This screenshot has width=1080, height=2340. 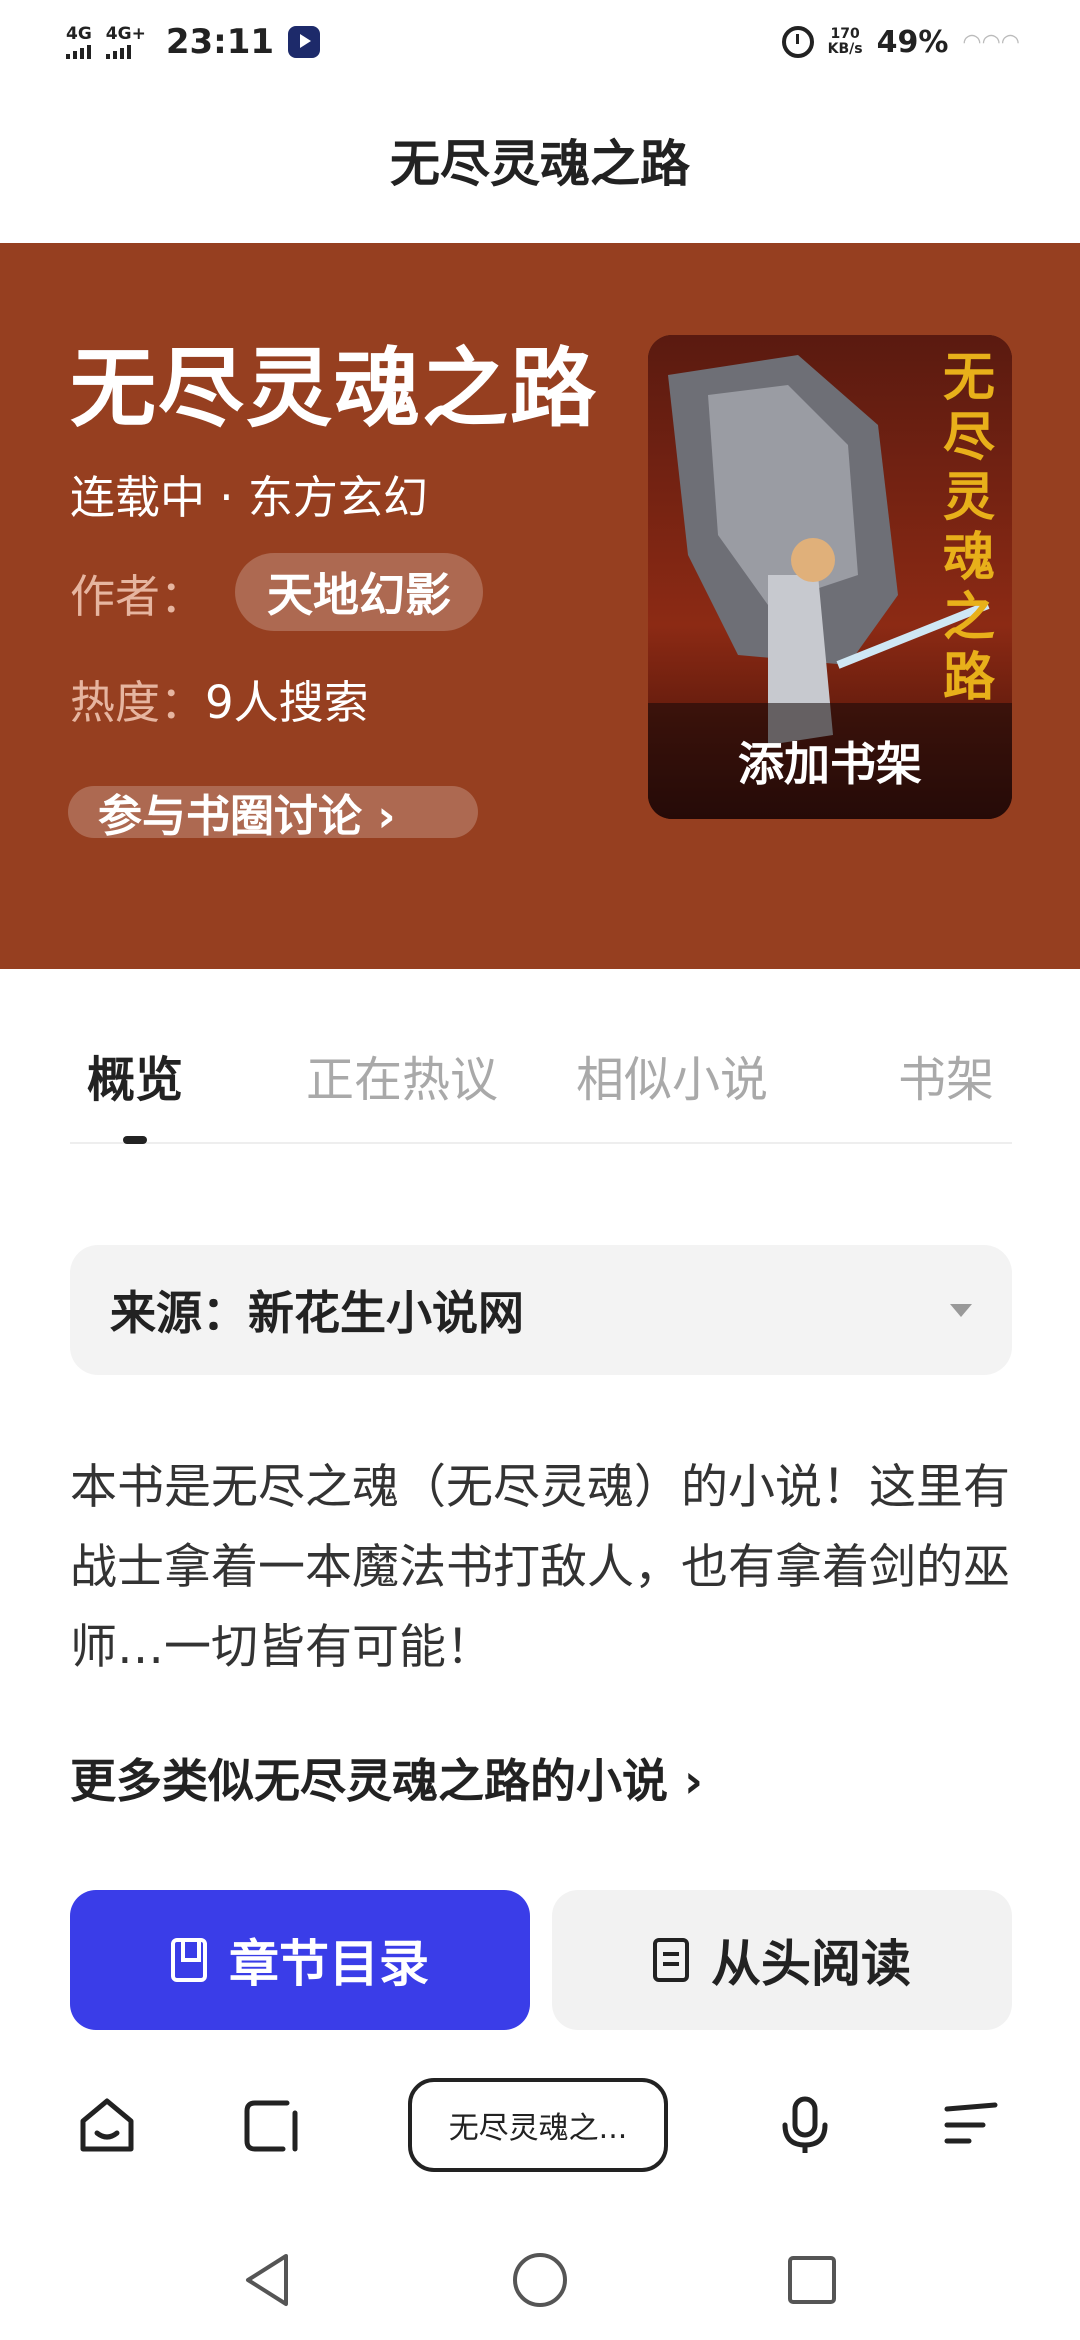 I want to click on svg-text: 灵, so click(x=969, y=497).